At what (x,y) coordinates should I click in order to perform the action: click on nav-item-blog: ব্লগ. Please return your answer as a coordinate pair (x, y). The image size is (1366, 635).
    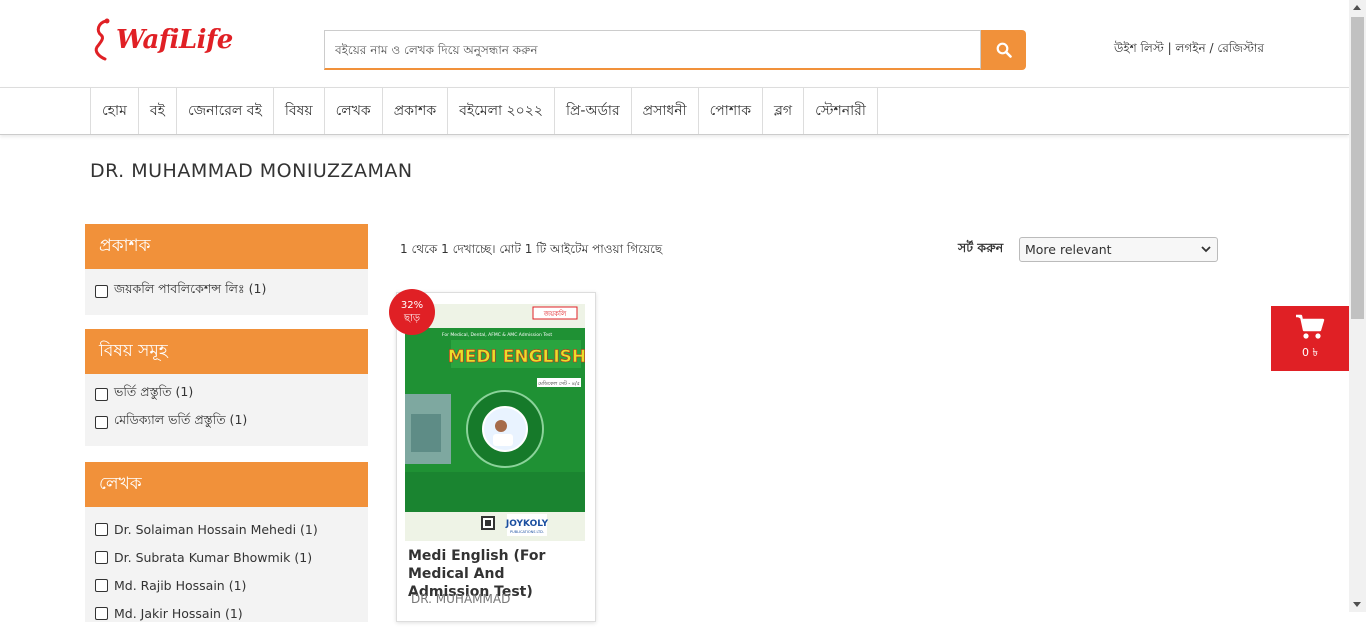
    Looking at the image, I should click on (784, 111).